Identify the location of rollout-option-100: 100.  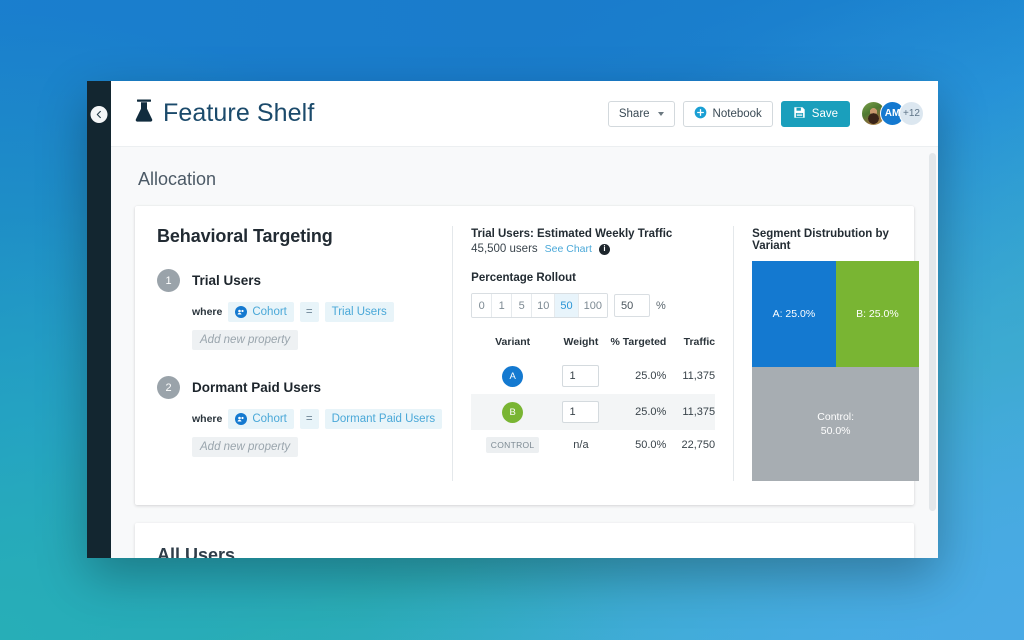
(593, 305).